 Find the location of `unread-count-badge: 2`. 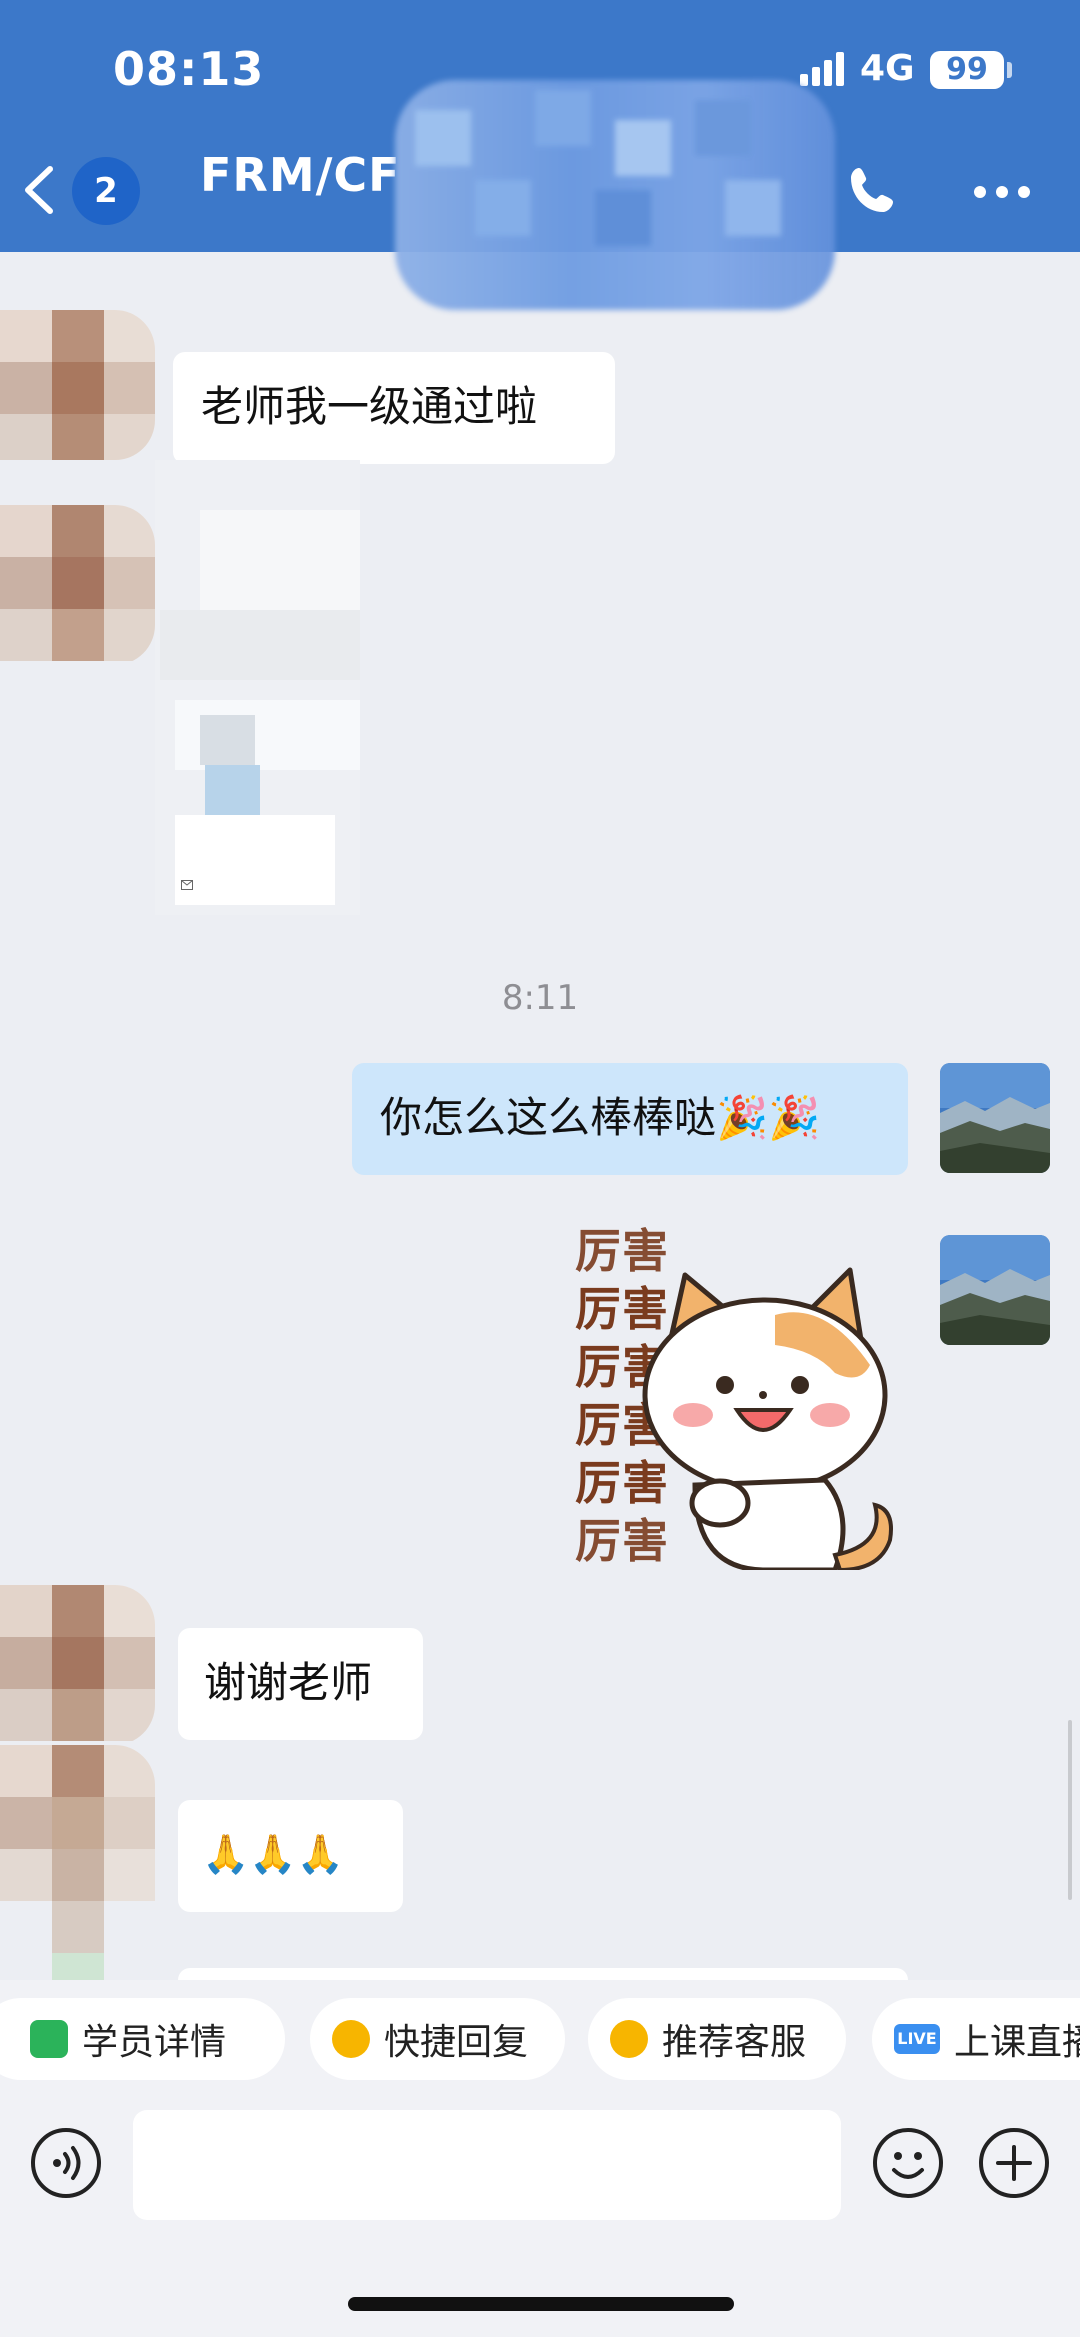

unread-count-badge: 2 is located at coordinates (106, 191).